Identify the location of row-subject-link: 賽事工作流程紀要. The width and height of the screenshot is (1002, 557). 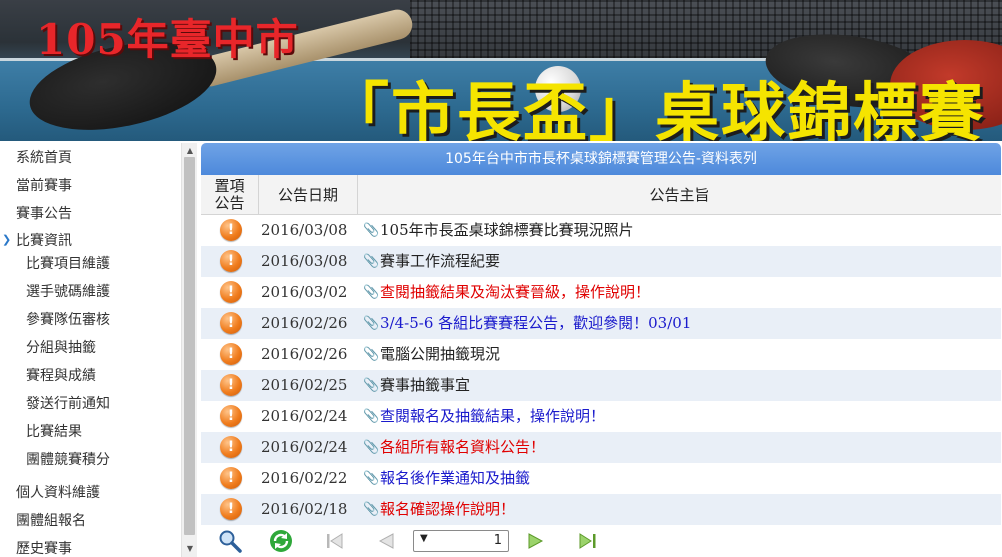
(440, 261).